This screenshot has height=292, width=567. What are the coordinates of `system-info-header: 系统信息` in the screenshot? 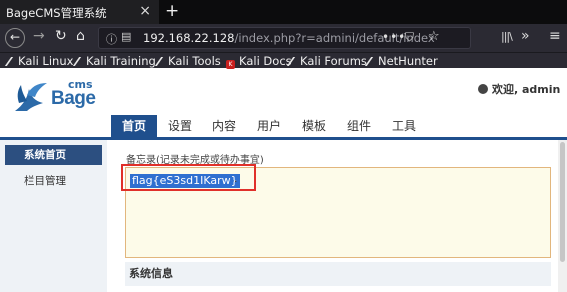 It's located at (338, 274).